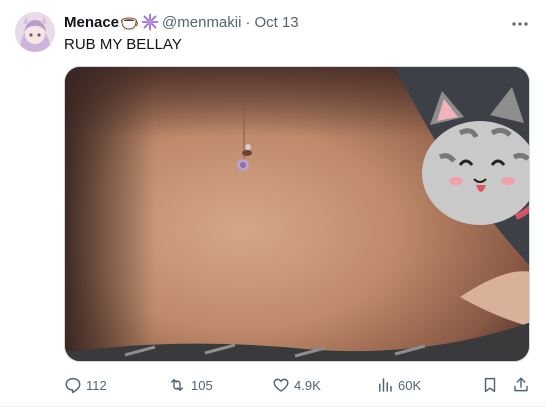  Describe the element at coordinates (177, 385) in the screenshot. I see `retweet-icon` at that location.